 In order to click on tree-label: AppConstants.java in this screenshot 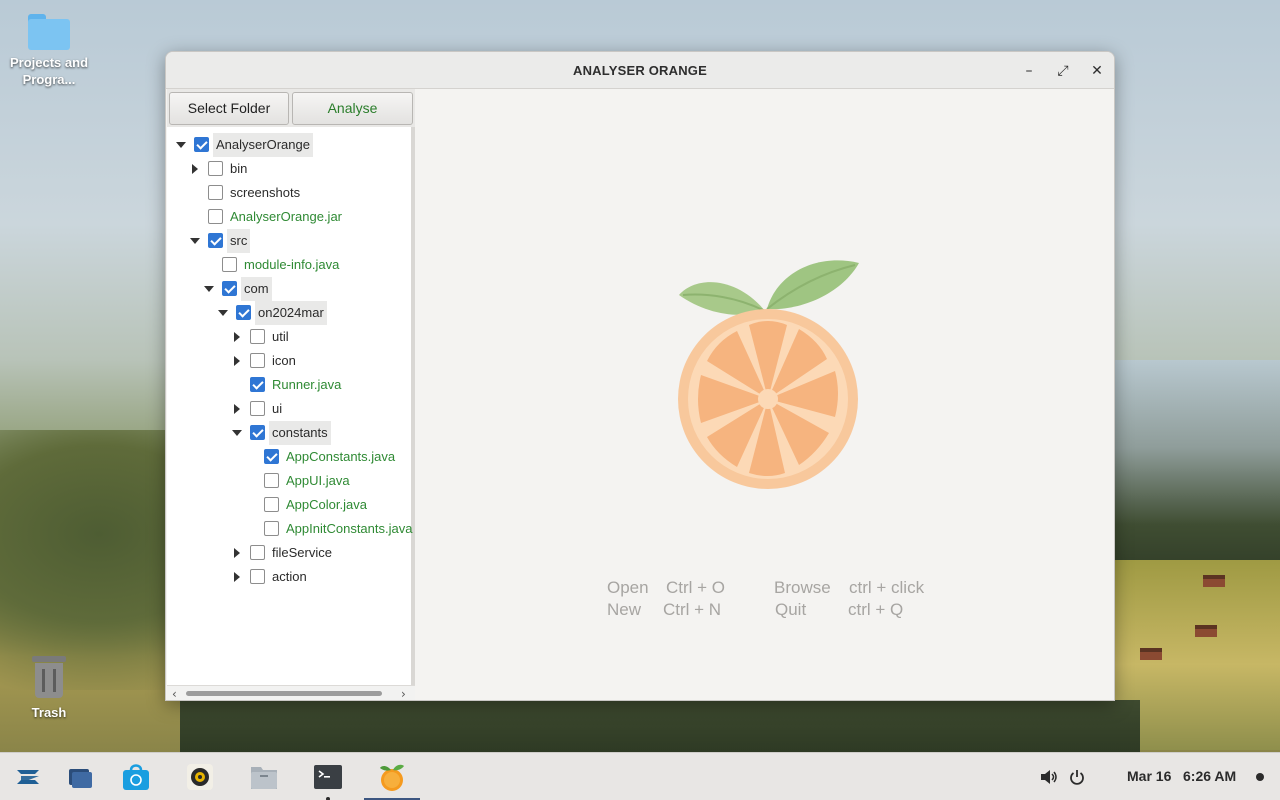, I will do `click(340, 457)`.